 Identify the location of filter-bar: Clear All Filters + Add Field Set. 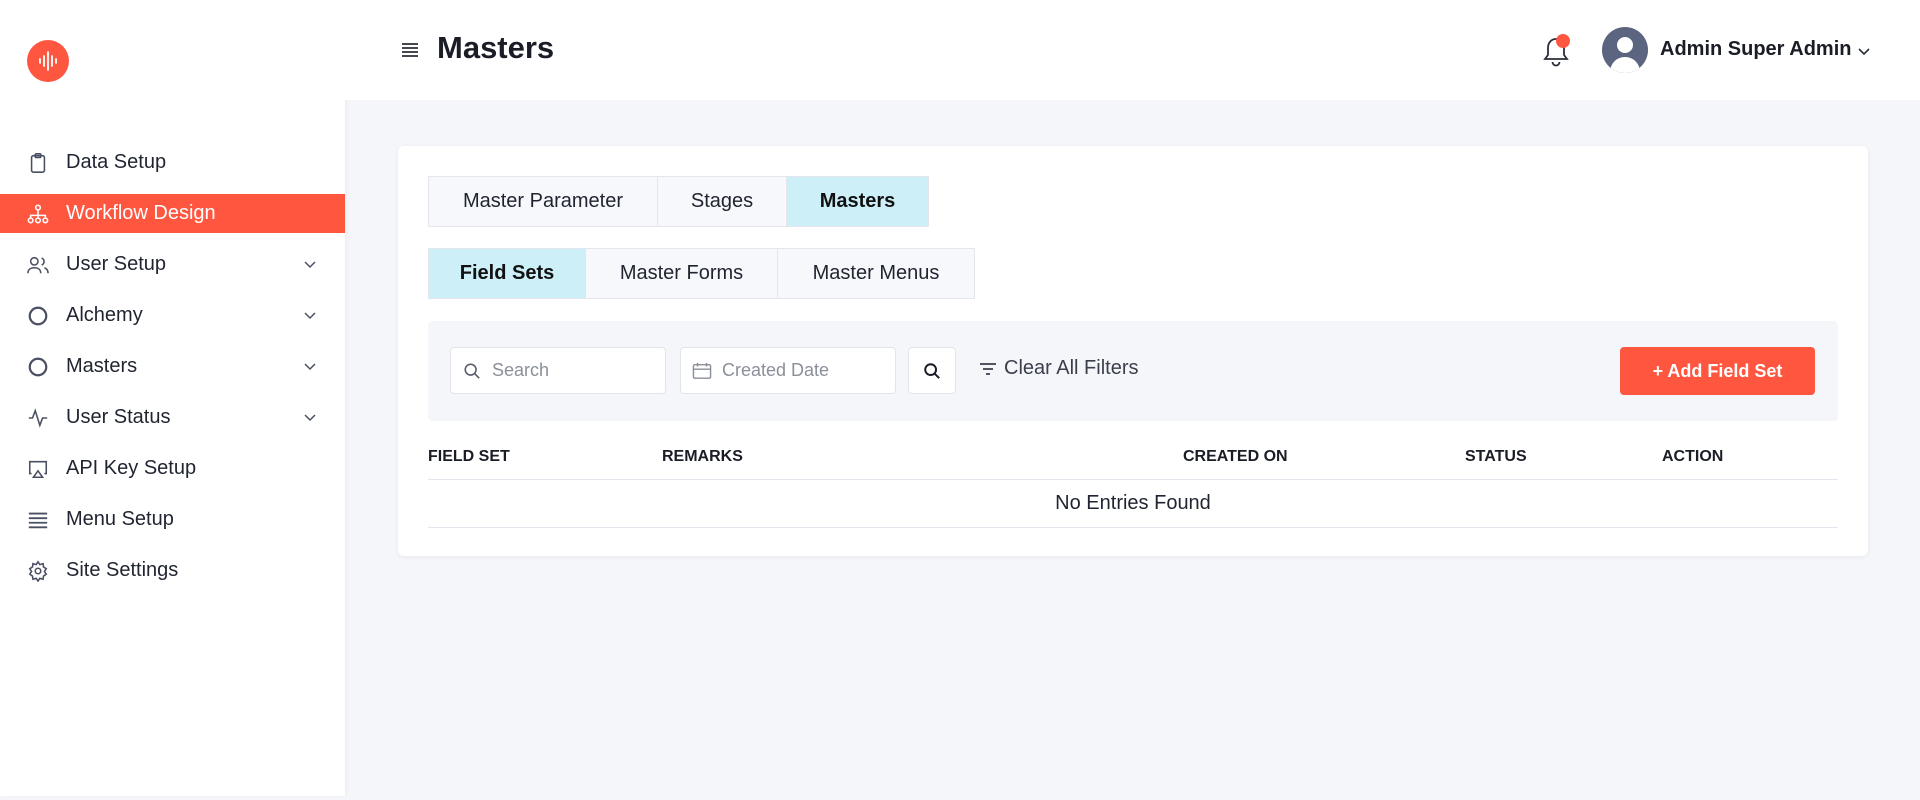
(1133, 371).